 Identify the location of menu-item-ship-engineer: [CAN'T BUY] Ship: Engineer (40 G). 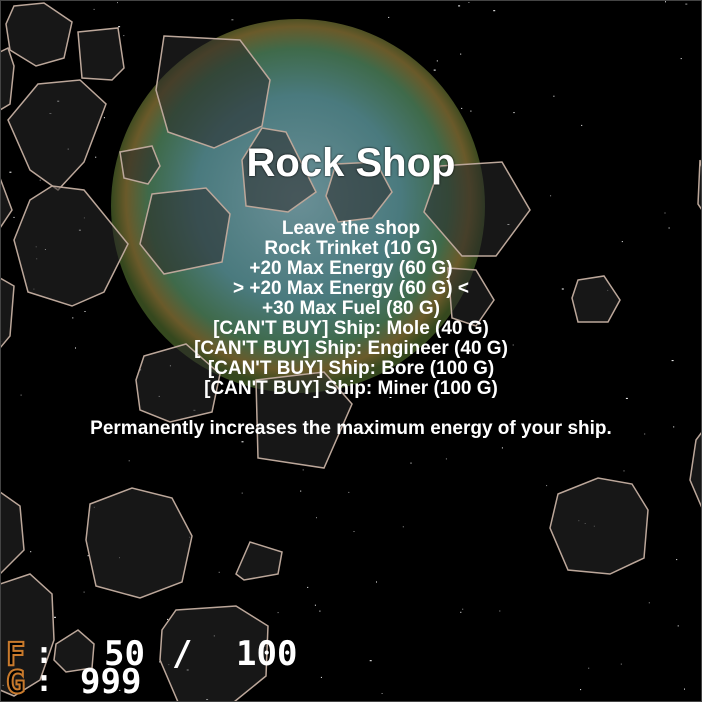
(351, 349).